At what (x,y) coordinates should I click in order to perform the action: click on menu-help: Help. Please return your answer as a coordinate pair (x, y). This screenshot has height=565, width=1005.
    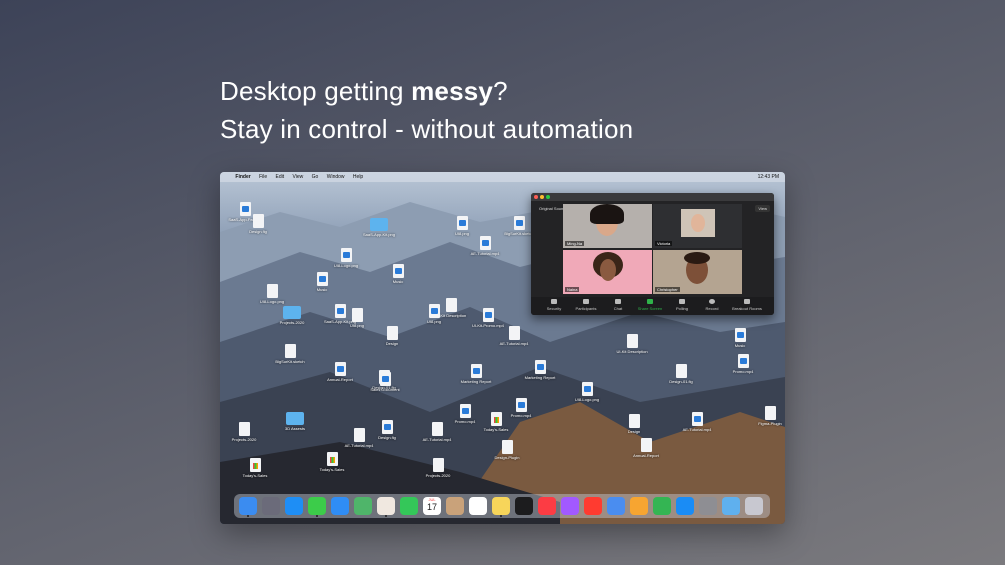
    Looking at the image, I should click on (358, 177).